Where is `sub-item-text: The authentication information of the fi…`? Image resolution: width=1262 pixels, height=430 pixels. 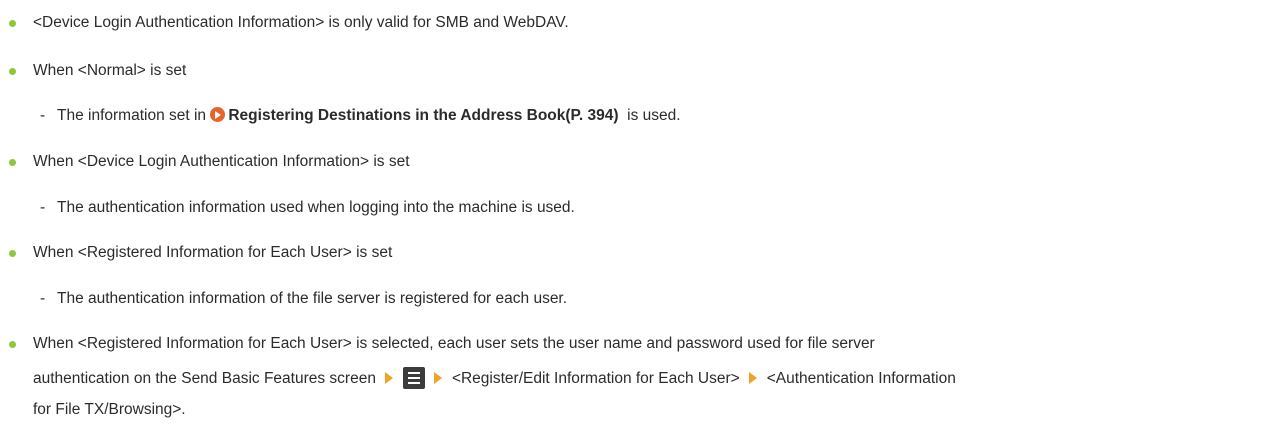
sub-item-text: The authentication information of the fi… is located at coordinates (312, 298).